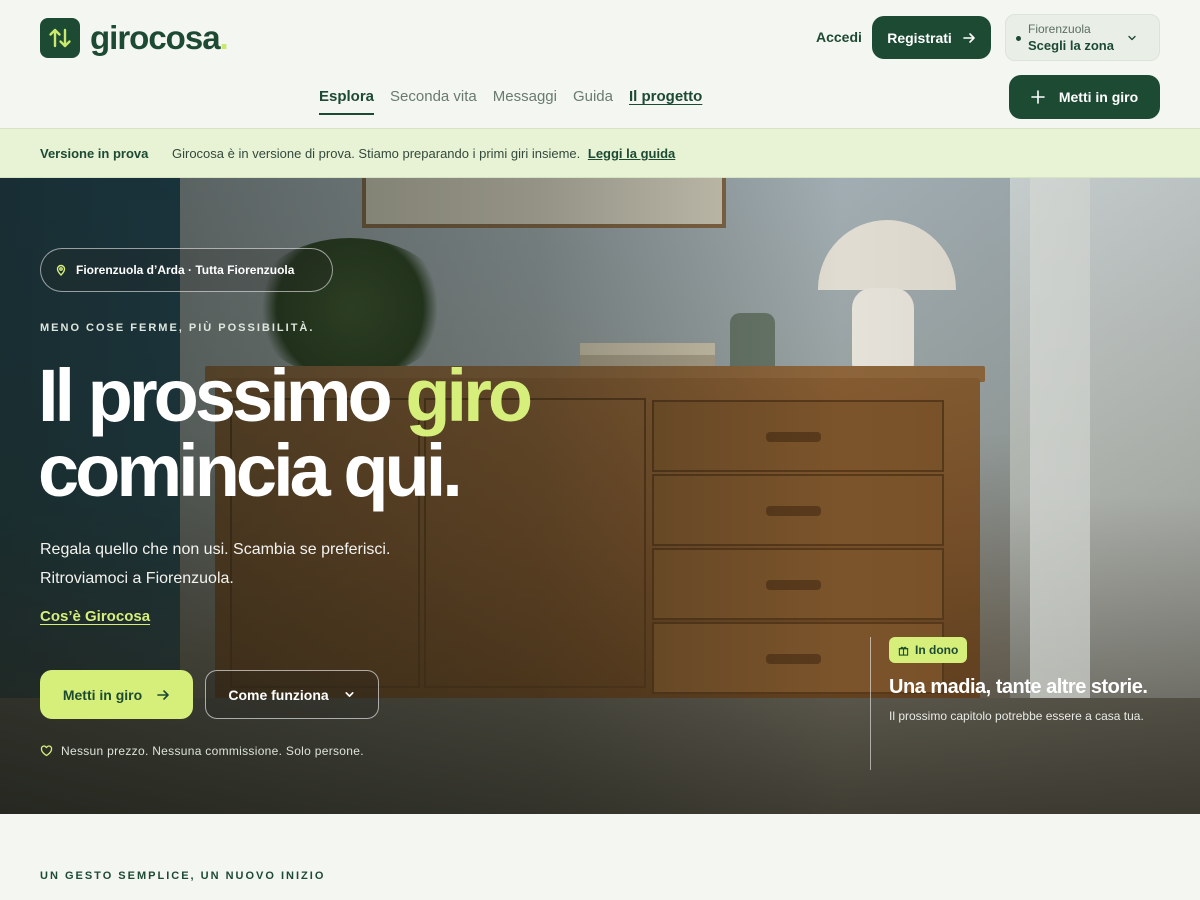  What do you see at coordinates (665, 101) in the screenshot?
I see `nav-item-il-progetto: Il progetto` at bounding box center [665, 101].